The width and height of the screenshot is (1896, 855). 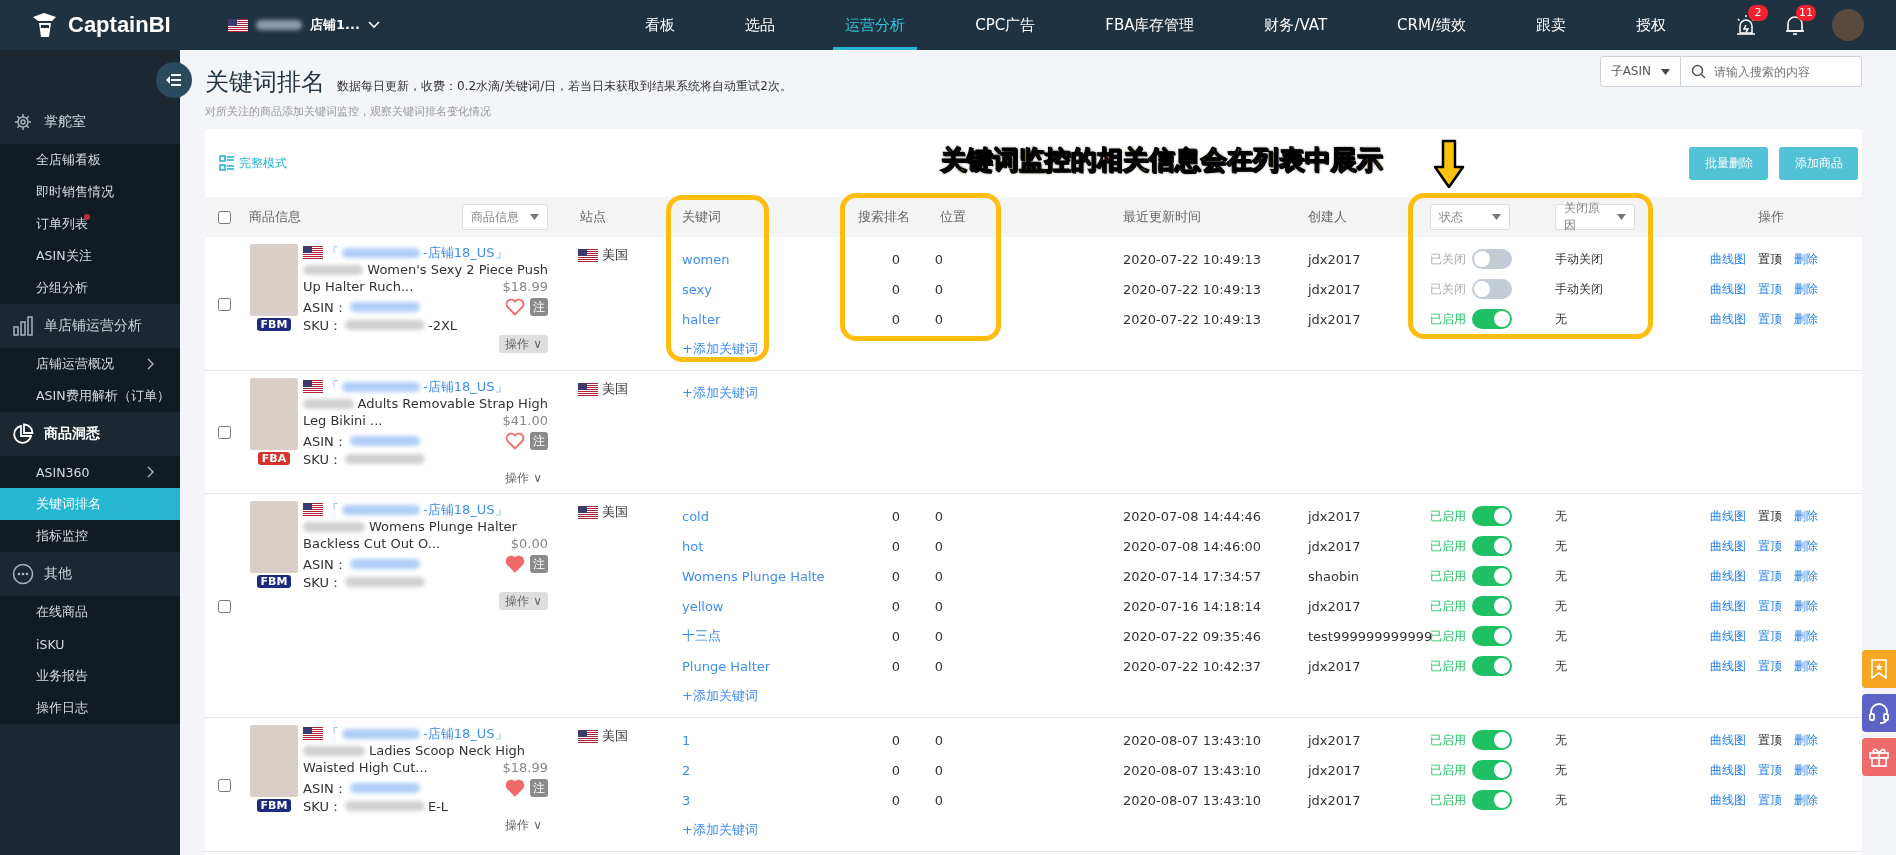 What do you see at coordinates (758, 576) in the screenshot?
I see `keyword-link: Womens Plunge Halte` at bounding box center [758, 576].